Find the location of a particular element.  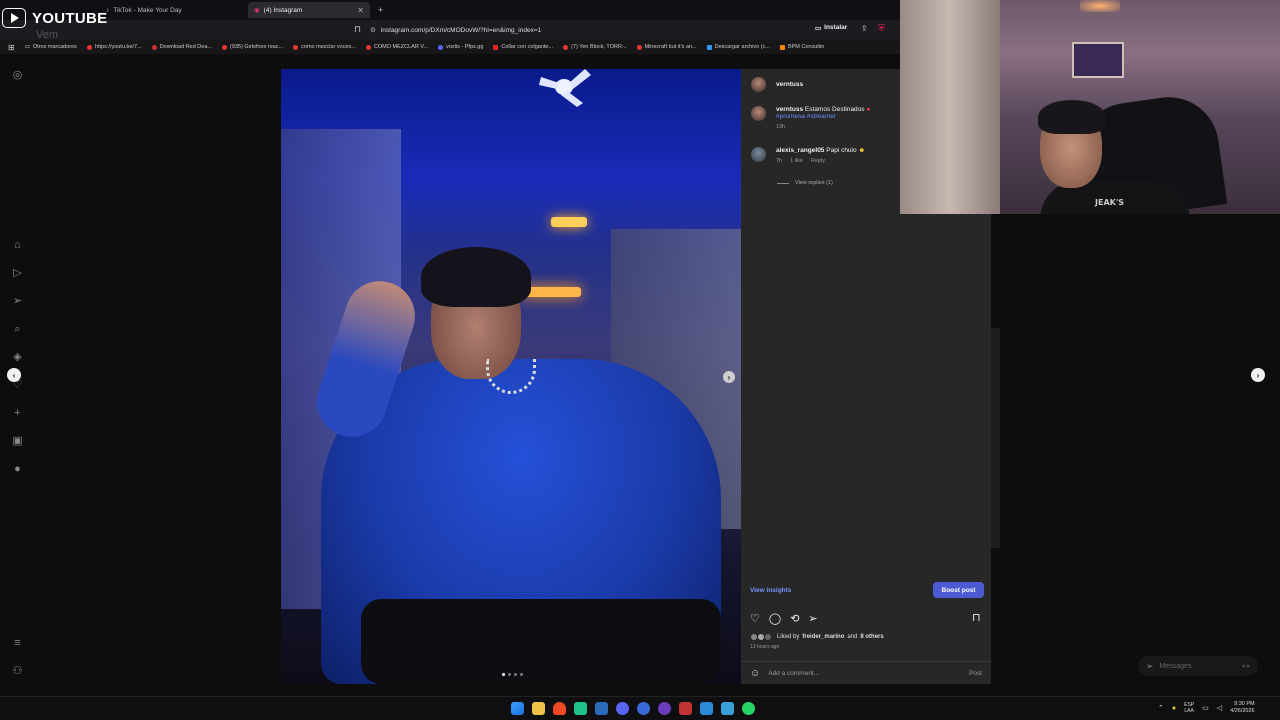

share-icon: ⇪ is located at coordinates (864, 28).